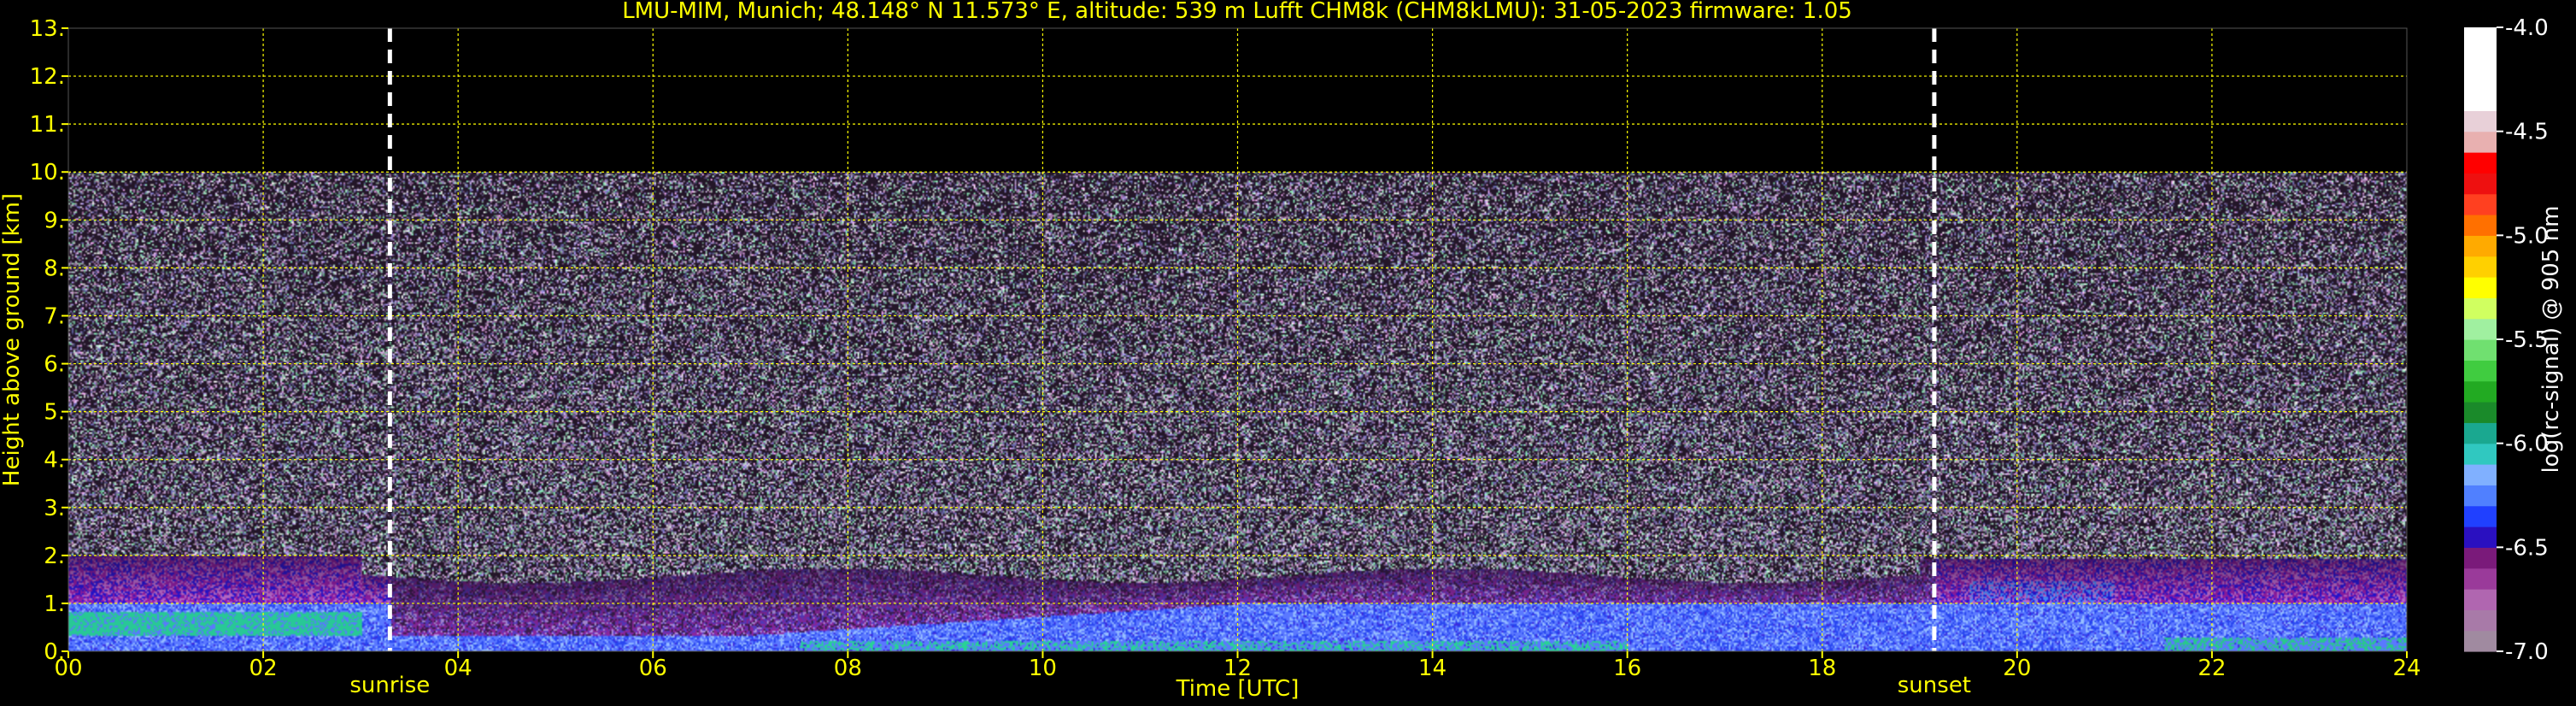 Image resolution: width=2576 pixels, height=706 pixels. What do you see at coordinates (47, 29) in the screenshot?
I see `y-tick-label: 13.` at bounding box center [47, 29].